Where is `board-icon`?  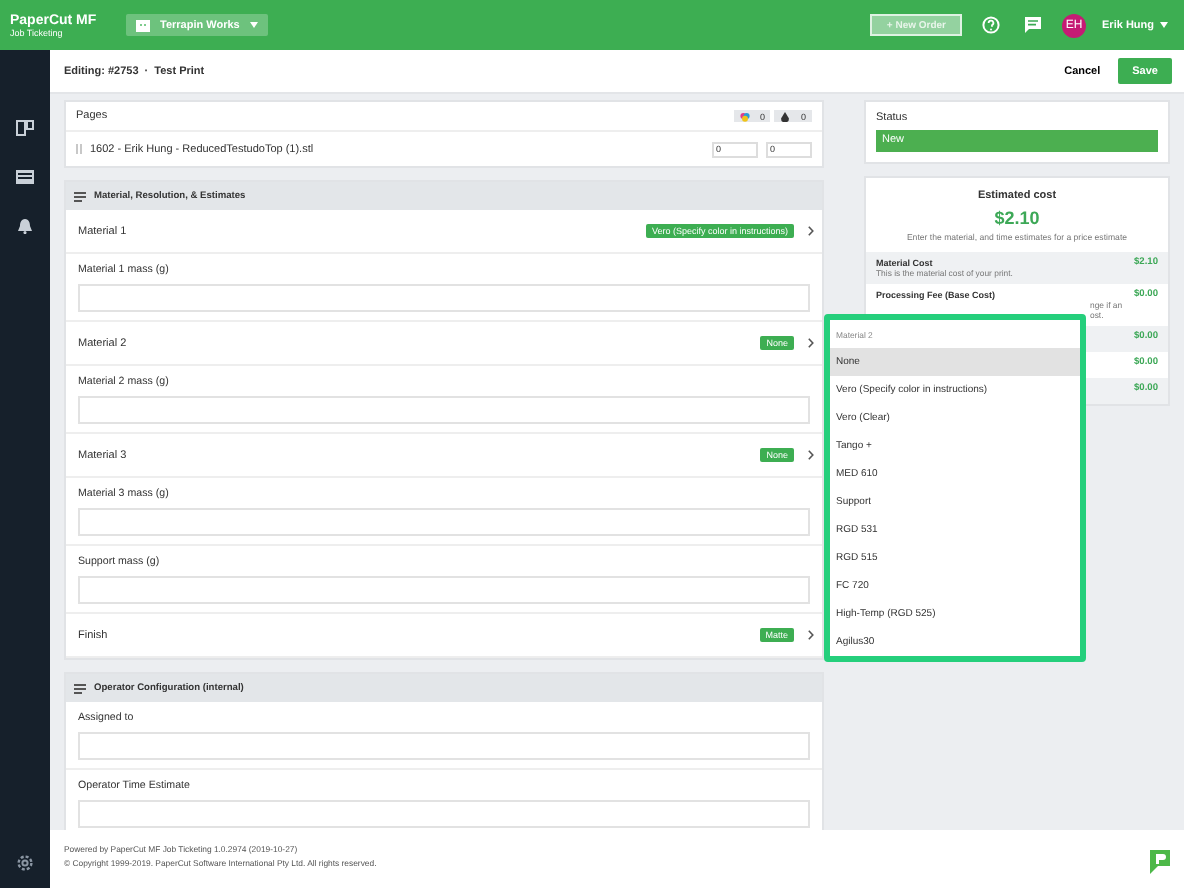
board-icon is located at coordinates (25, 128).